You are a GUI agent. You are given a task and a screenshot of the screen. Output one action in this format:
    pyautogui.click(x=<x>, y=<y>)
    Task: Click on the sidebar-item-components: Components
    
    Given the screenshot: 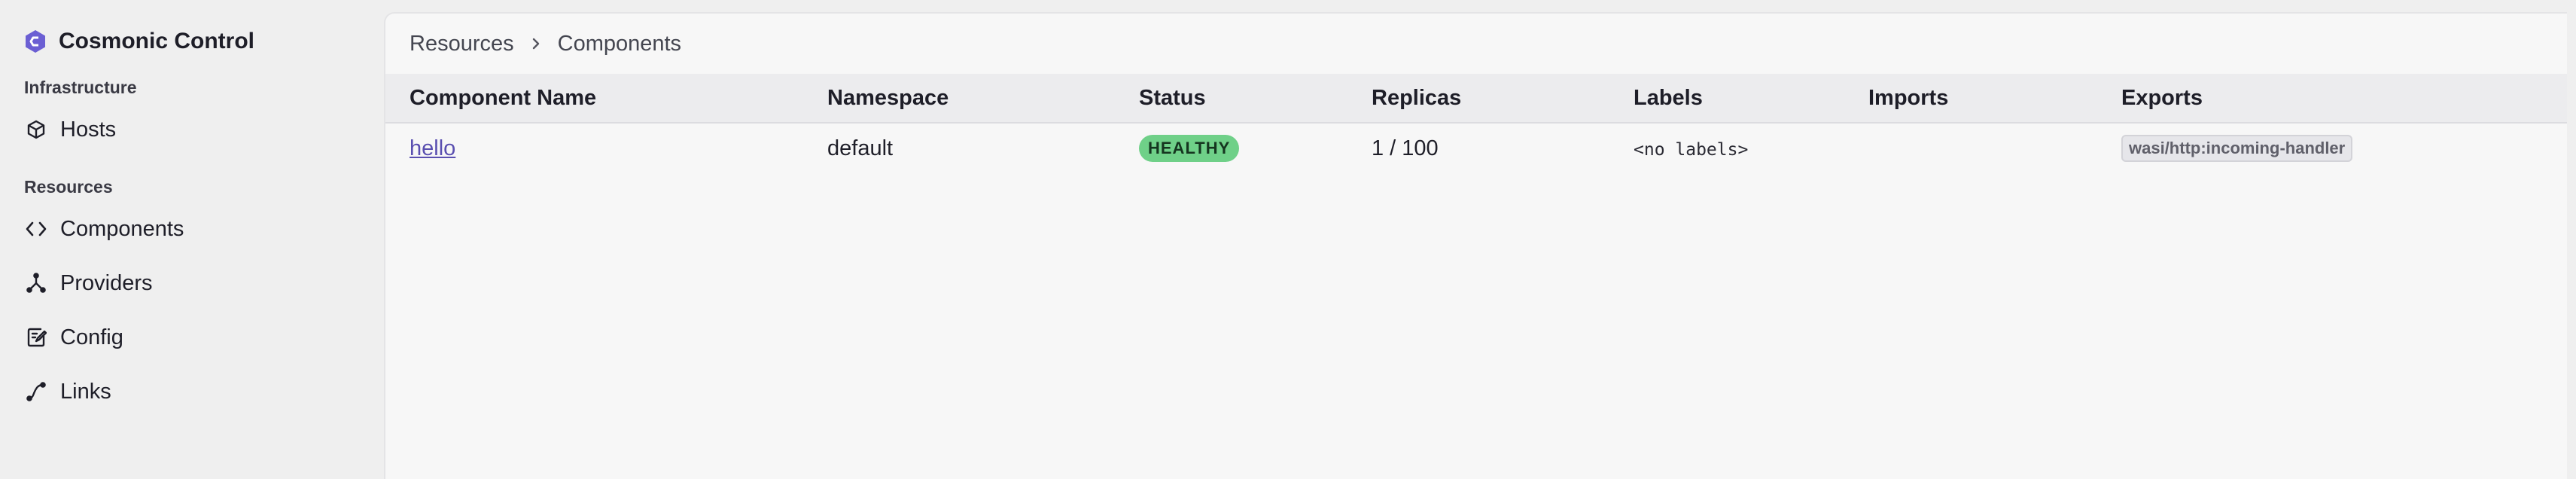 What is the action you would take?
    pyautogui.click(x=204, y=229)
    